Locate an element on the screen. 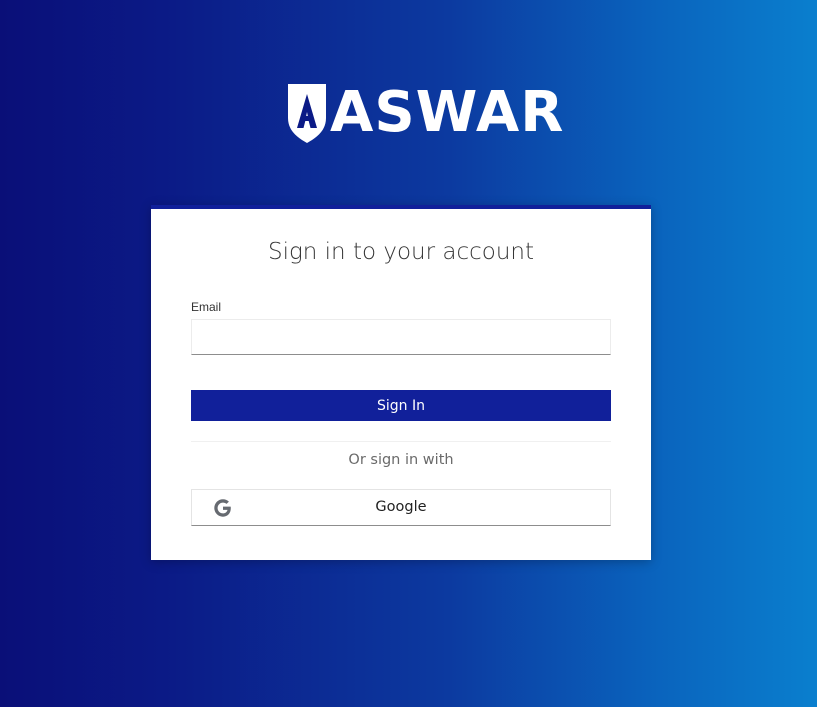 This screenshot has width=817, height=707. divider is located at coordinates (401, 441).